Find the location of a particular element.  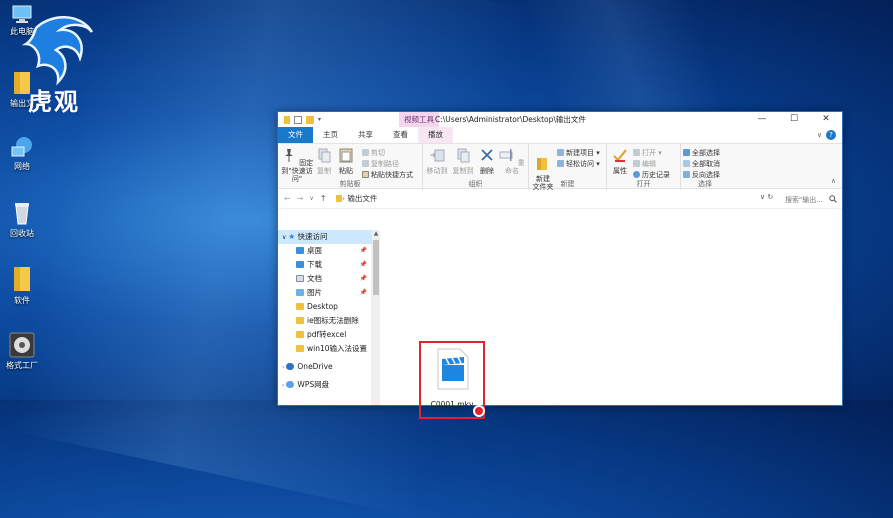

minimize-button: — is located at coordinates (762, 119).